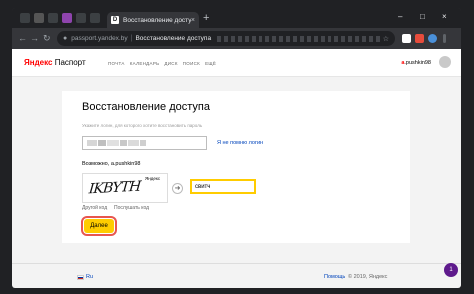 Image resolution: width=474 pixels, height=294 pixels. I want to click on forgot-login-link: Я не помню логин, so click(240, 143).